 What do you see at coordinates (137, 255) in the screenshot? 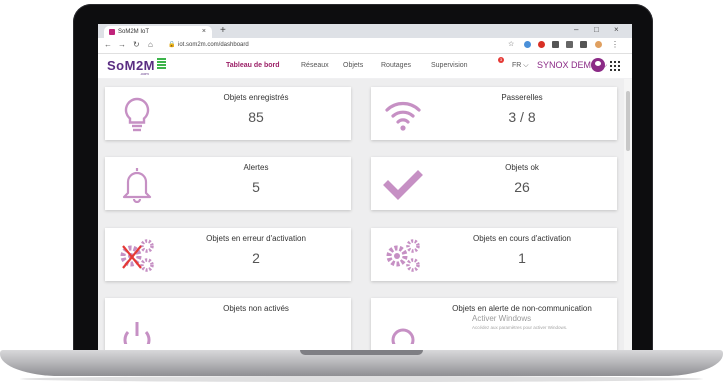
I see `gears-error-icon` at bounding box center [137, 255].